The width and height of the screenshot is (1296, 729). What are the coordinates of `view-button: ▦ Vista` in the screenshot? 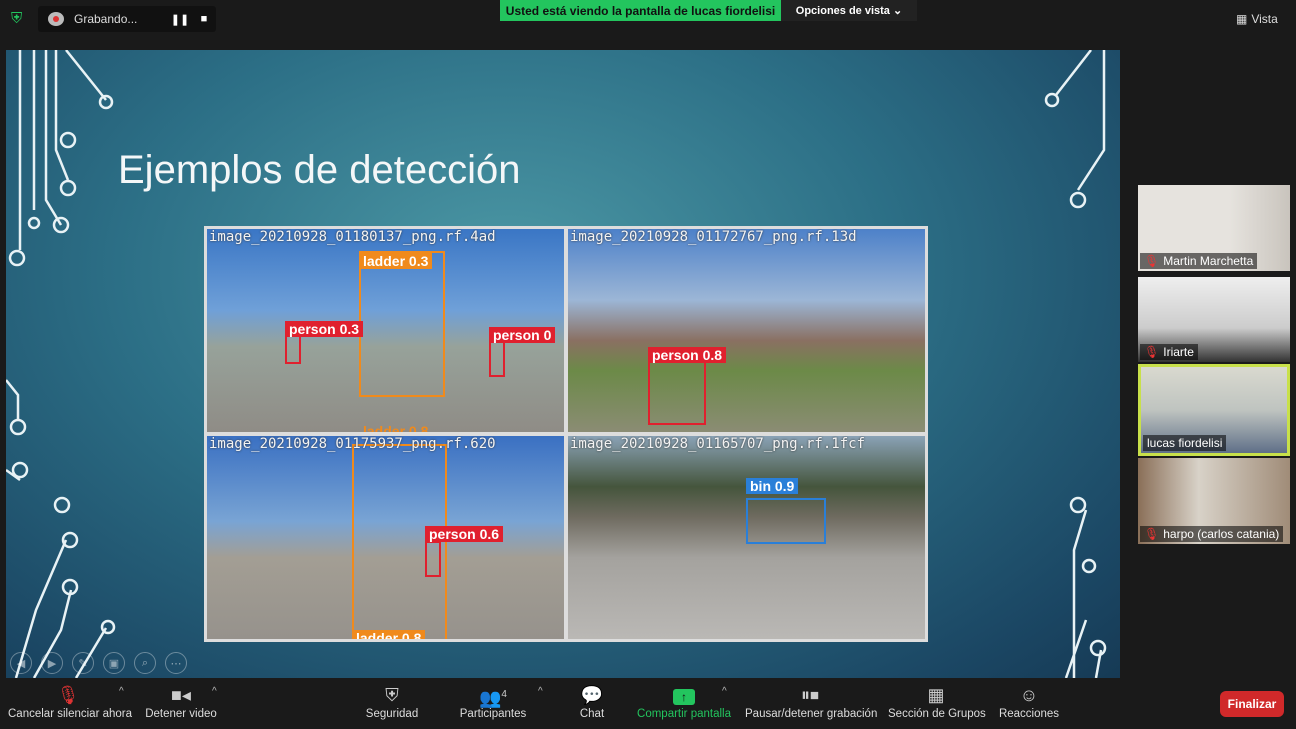 It's located at (1262, 19).